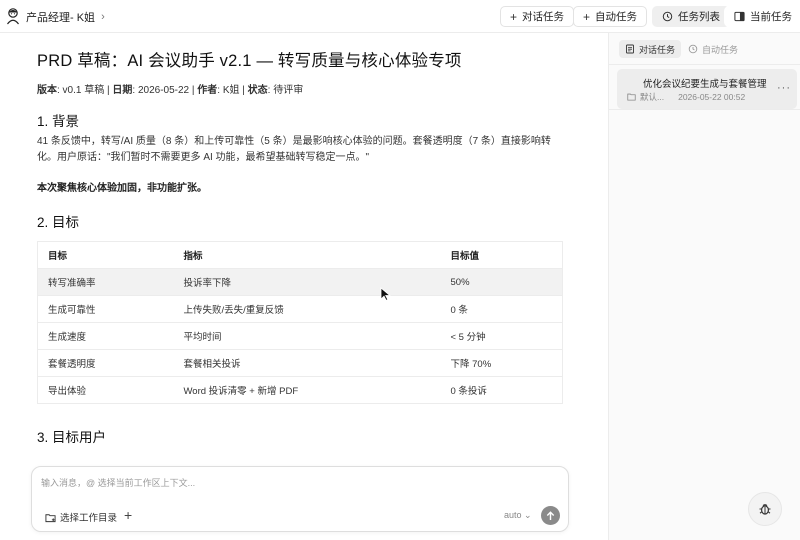 The height and width of the screenshot is (540, 800). What do you see at coordinates (232, 90) in the screenshot?
I see `author-value: : K姐 |` at bounding box center [232, 90].